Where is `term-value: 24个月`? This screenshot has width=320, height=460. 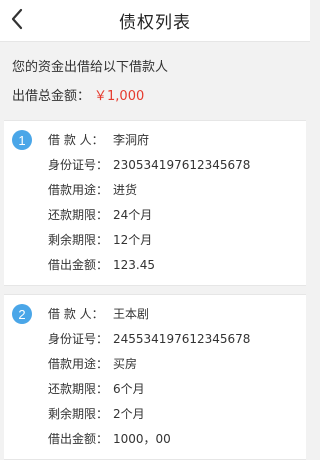 term-value: 24个月 is located at coordinates (133, 215).